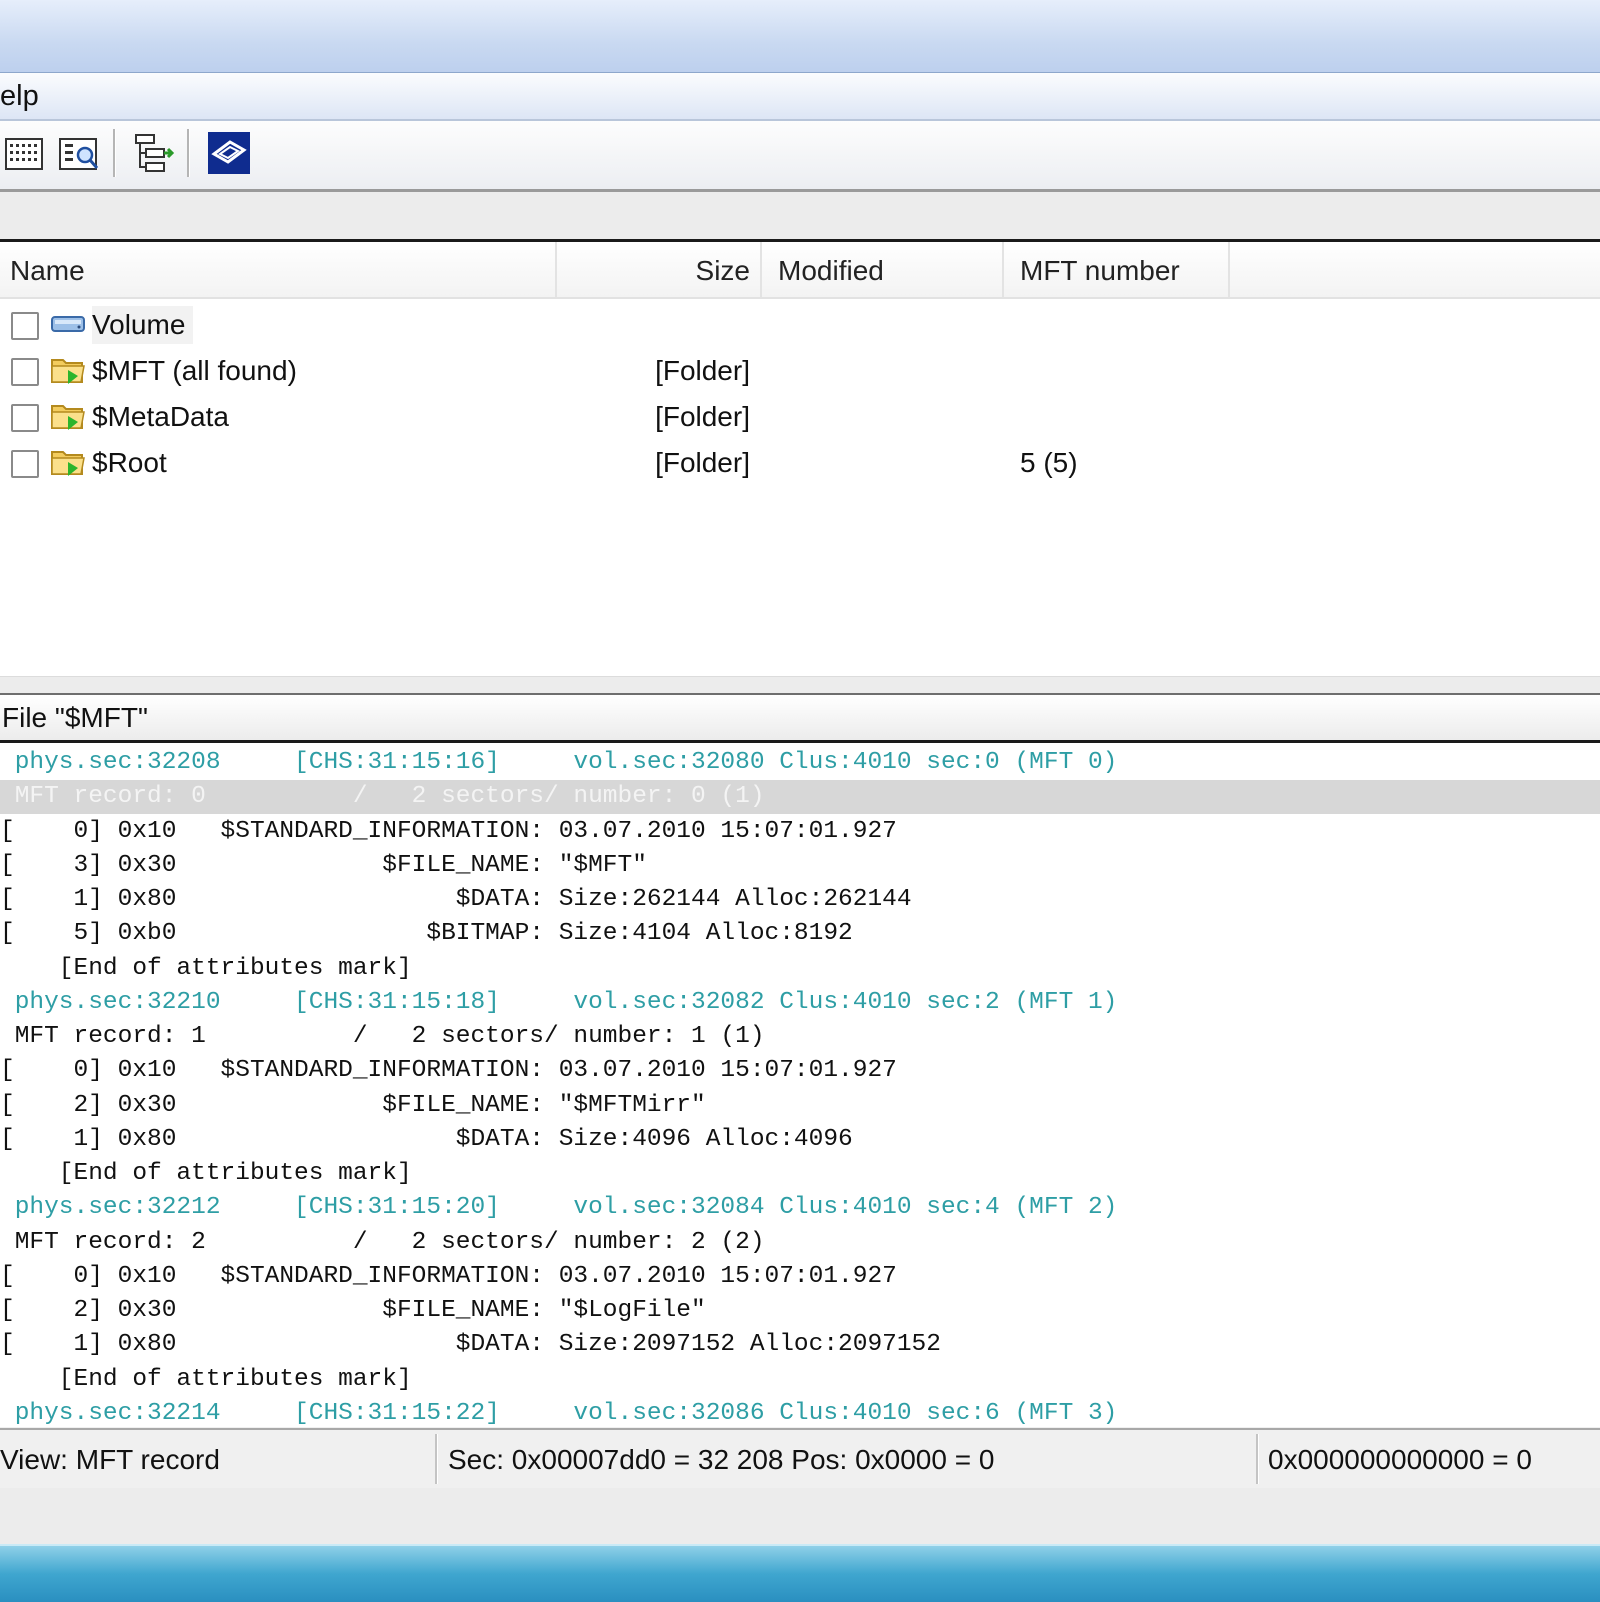  Describe the element at coordinates (721, 1459) in the screenshot. I see `status-sector: Sec: 0x00007dd0 = 32 208 Pos: 0x0000 = 0` at that location.